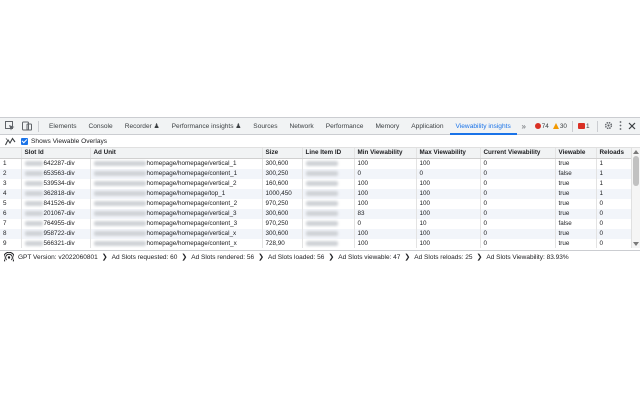 This screenshot has height=400, width=640. I want to click on table-cell-max: 10, so click(448, 224).